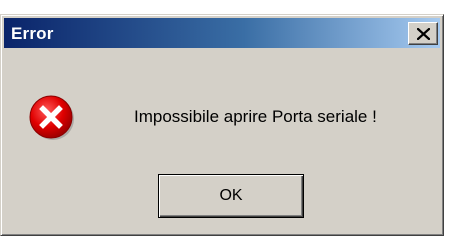 Image resolution: width=449 pixels, height=241 pixels. I want to click on title-bar: Error, so click(222, 33).